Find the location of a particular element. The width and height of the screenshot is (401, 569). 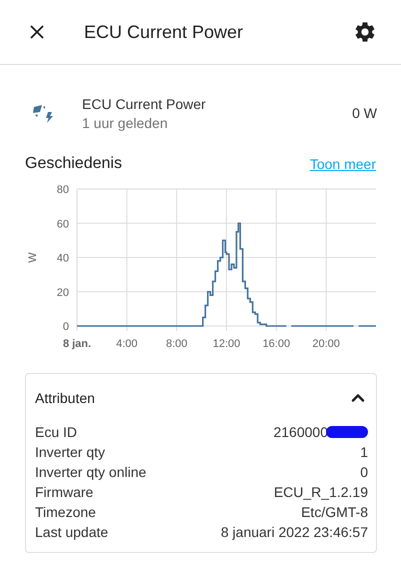

attribute-label: Timezone is located at coordinates (65, 512).